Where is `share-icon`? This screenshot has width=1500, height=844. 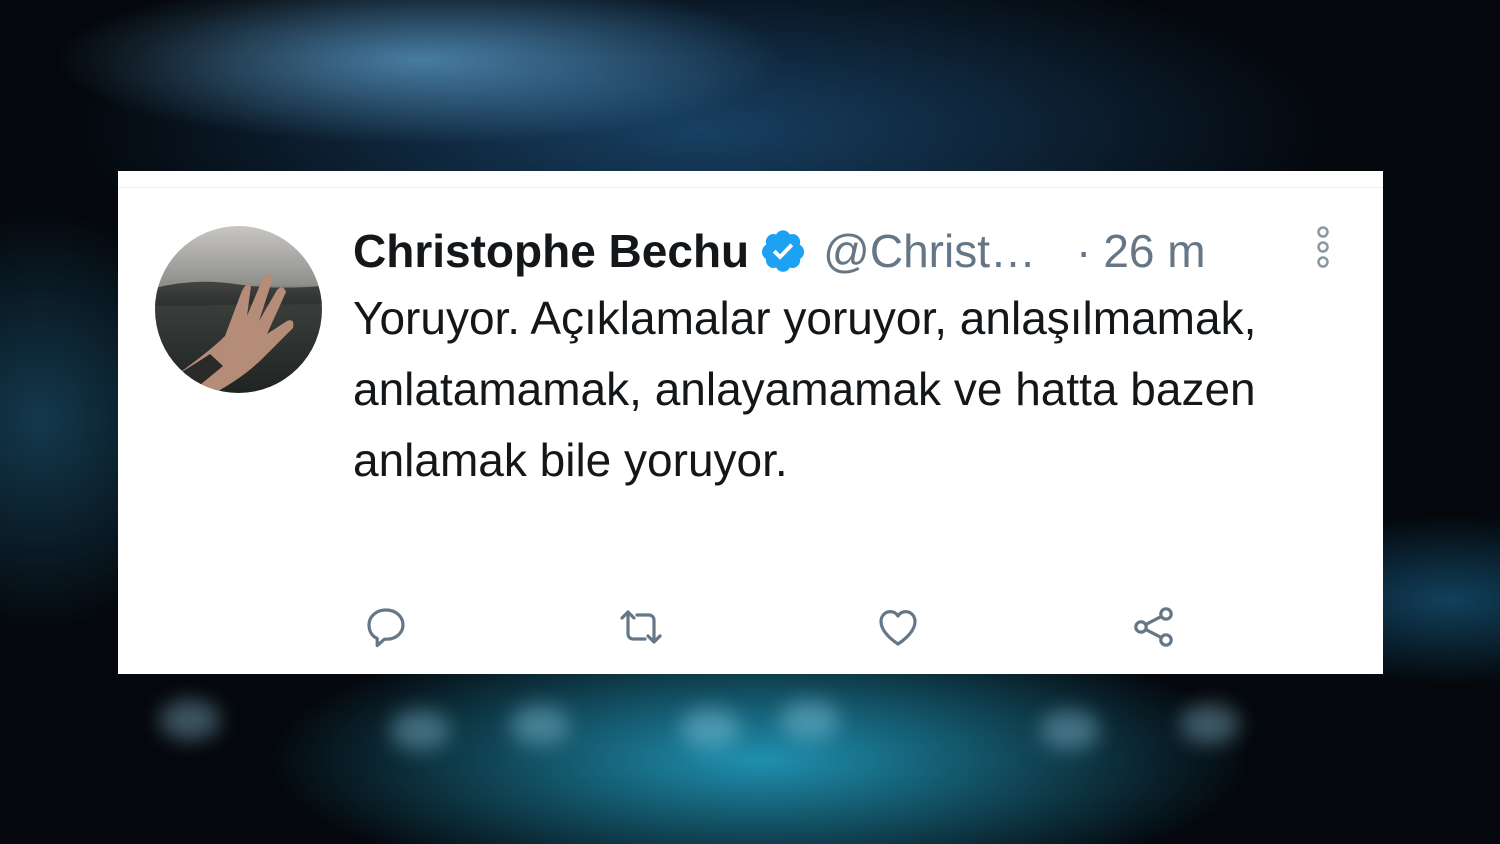 share-icon is located at coordinates (1153, 627).